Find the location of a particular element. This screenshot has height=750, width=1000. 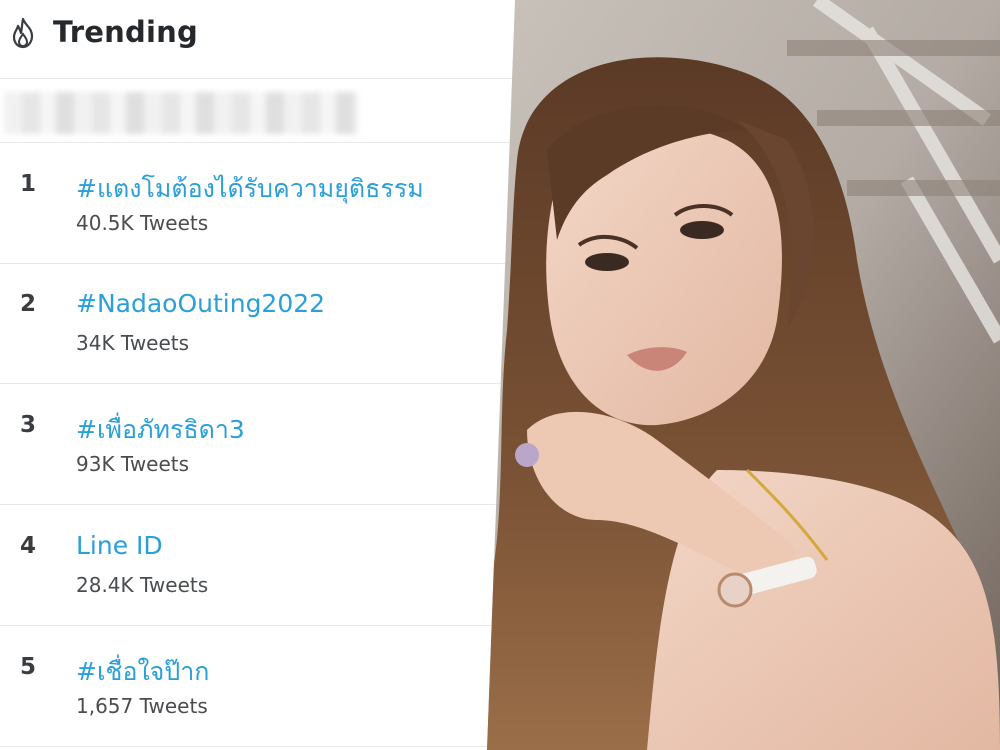

trend-item-3: 3 #เพื่อภัทรธิดา3 93K Tweets is located at coordinates (257, 444).